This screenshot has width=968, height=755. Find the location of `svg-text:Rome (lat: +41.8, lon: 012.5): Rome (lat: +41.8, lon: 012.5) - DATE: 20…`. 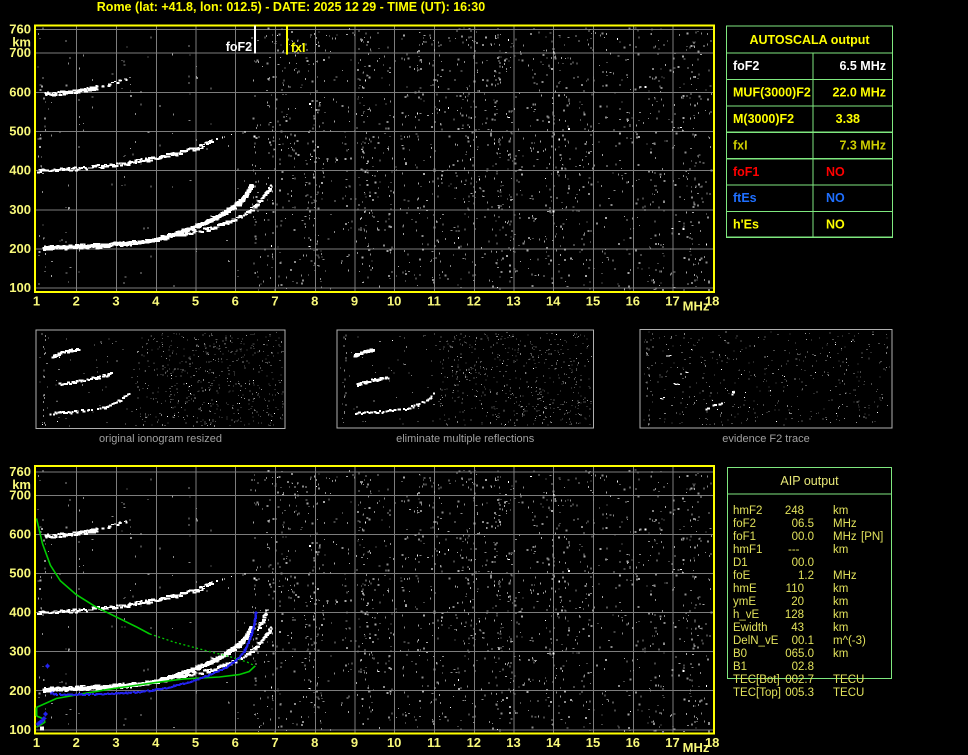

svg-text:Rome (lat: +41.8, lon: 012.5): Rome (lat: +41.8, lon: 012.5) - DATE: 20… is located at coordinates (291, 7).